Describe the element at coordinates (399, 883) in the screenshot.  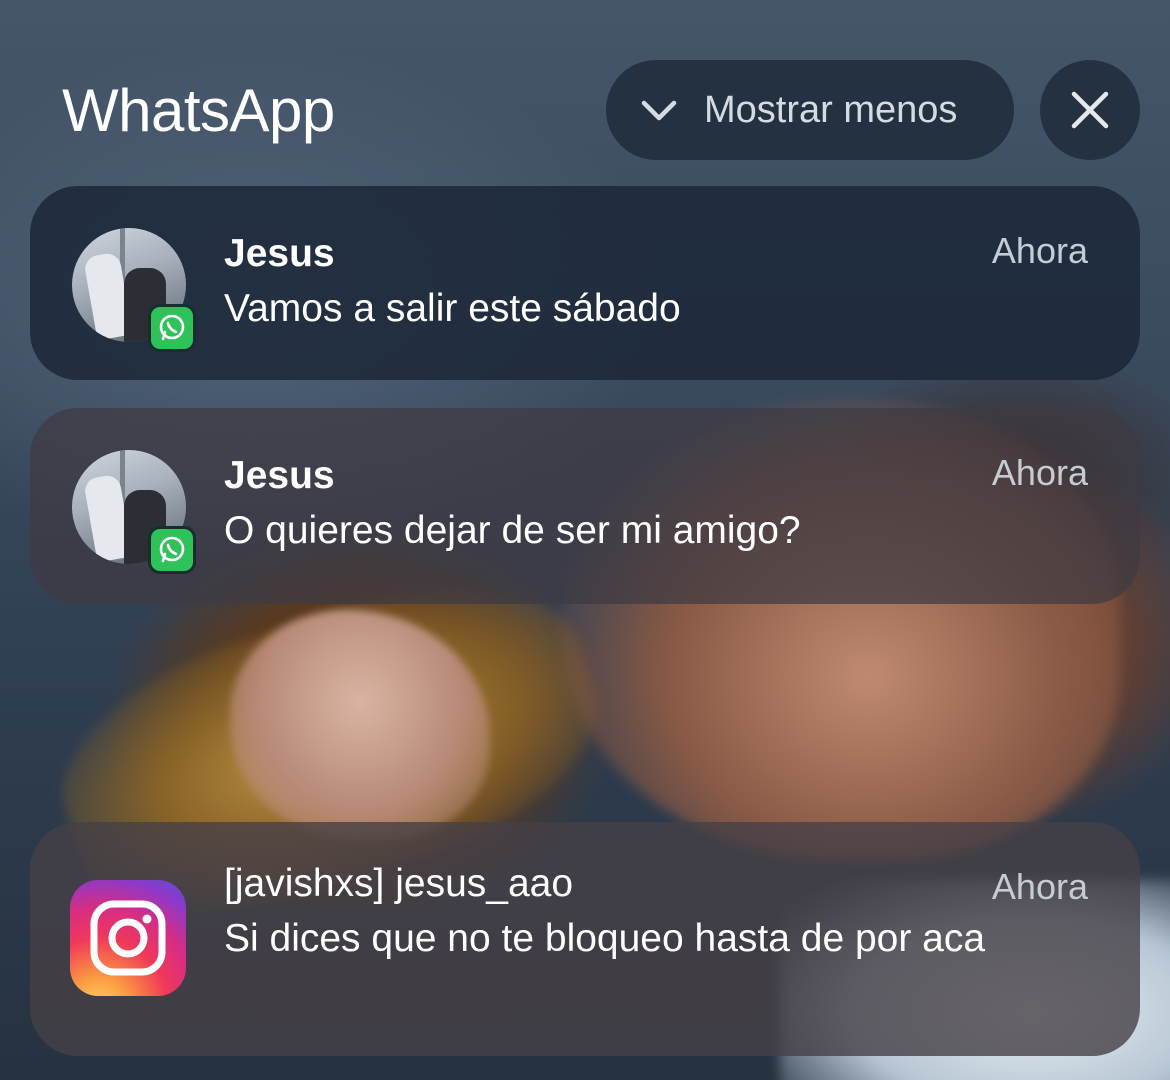
I see `notification-sender: [javishxs] jesus_aao` at that location.